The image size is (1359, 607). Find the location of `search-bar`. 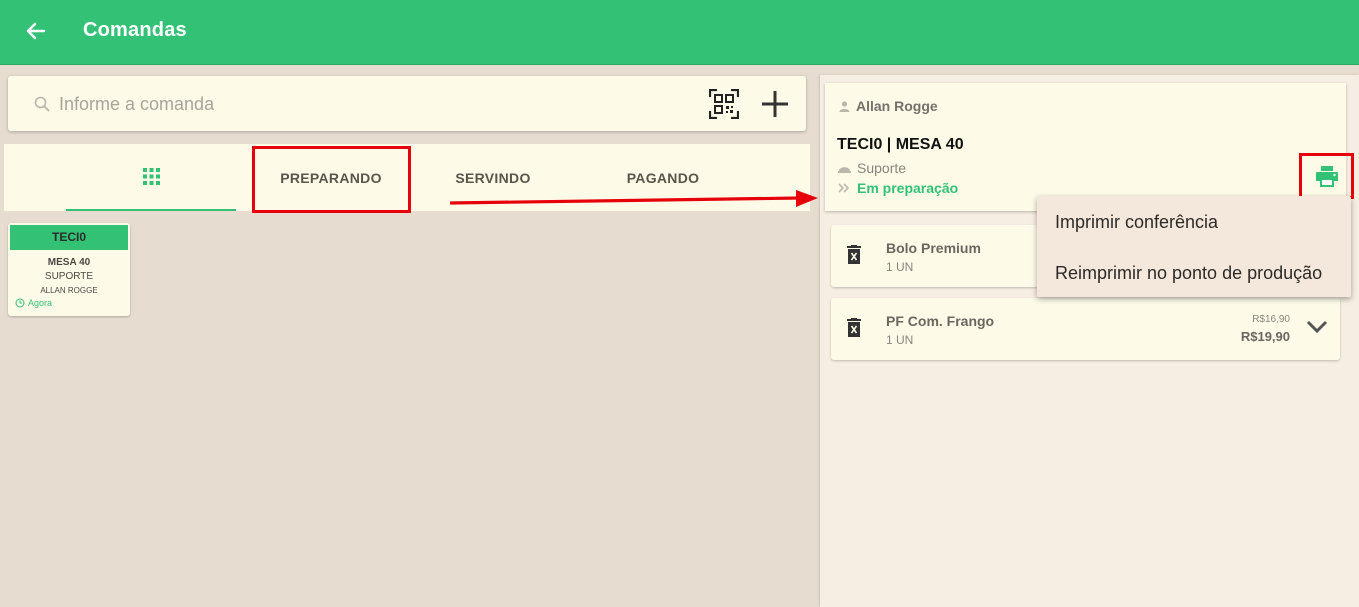

search-bar is located at coordinates (407, 103).